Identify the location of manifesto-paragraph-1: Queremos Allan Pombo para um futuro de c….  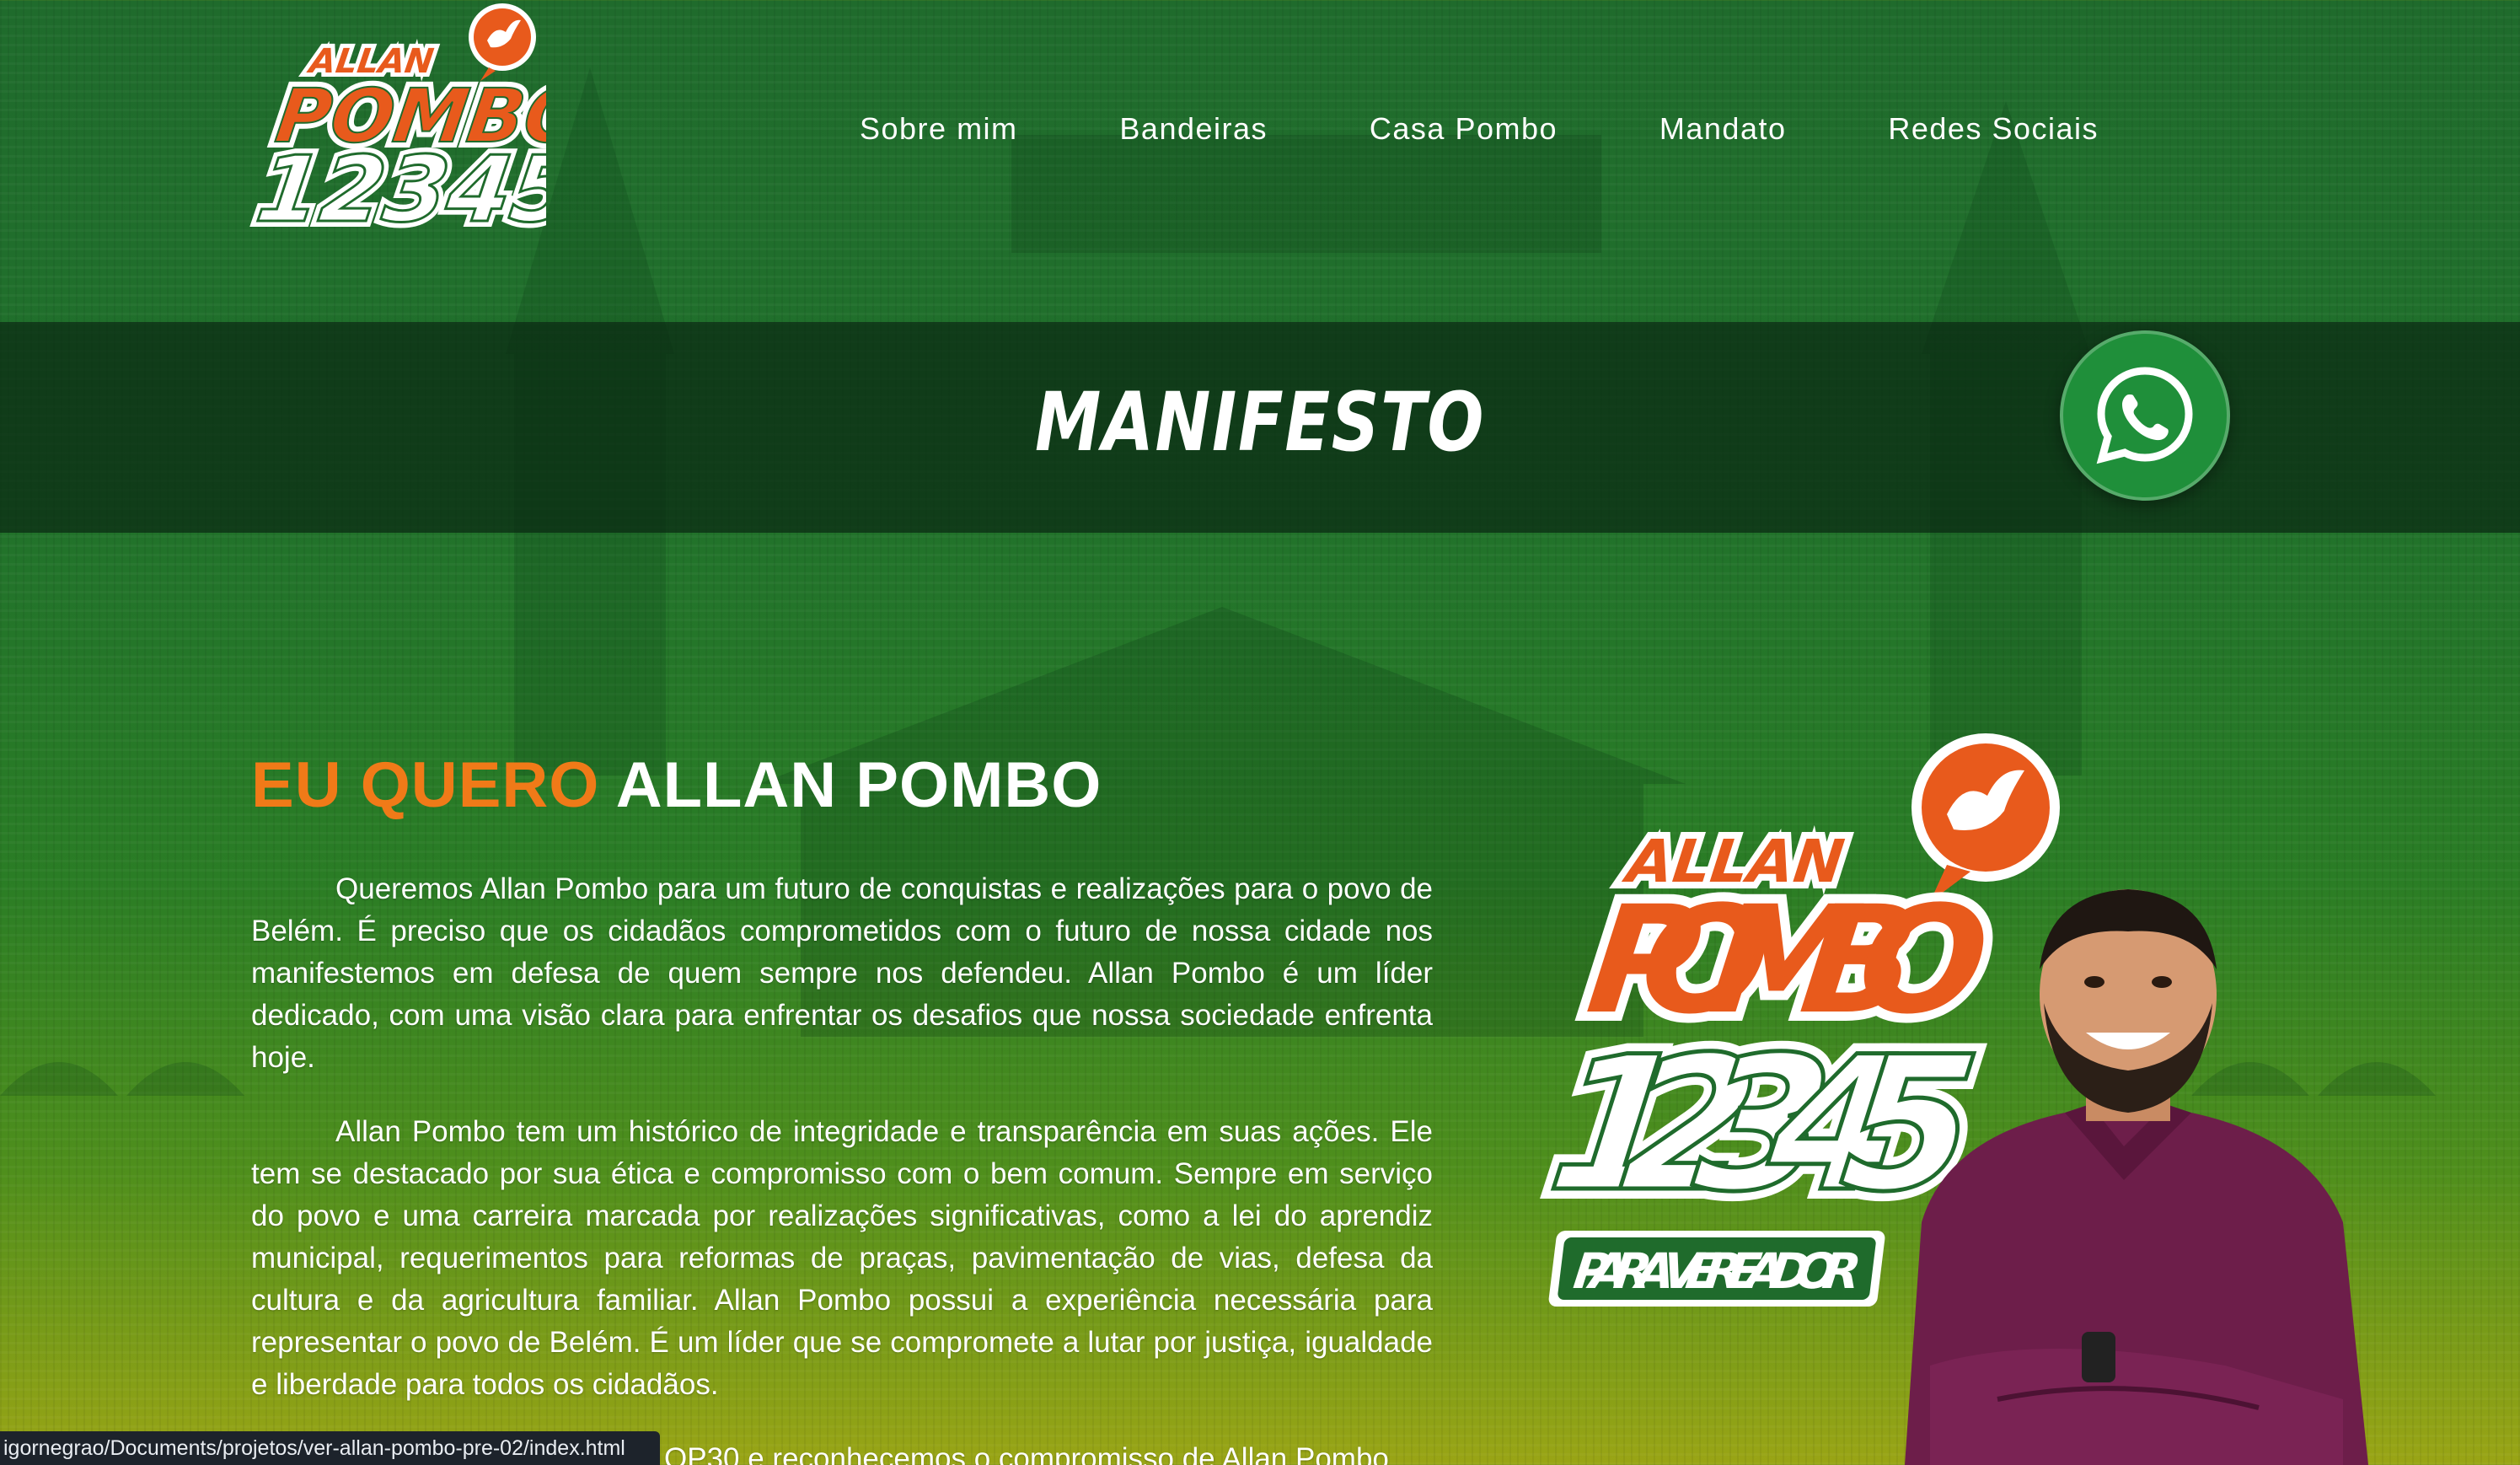
(842, 973).